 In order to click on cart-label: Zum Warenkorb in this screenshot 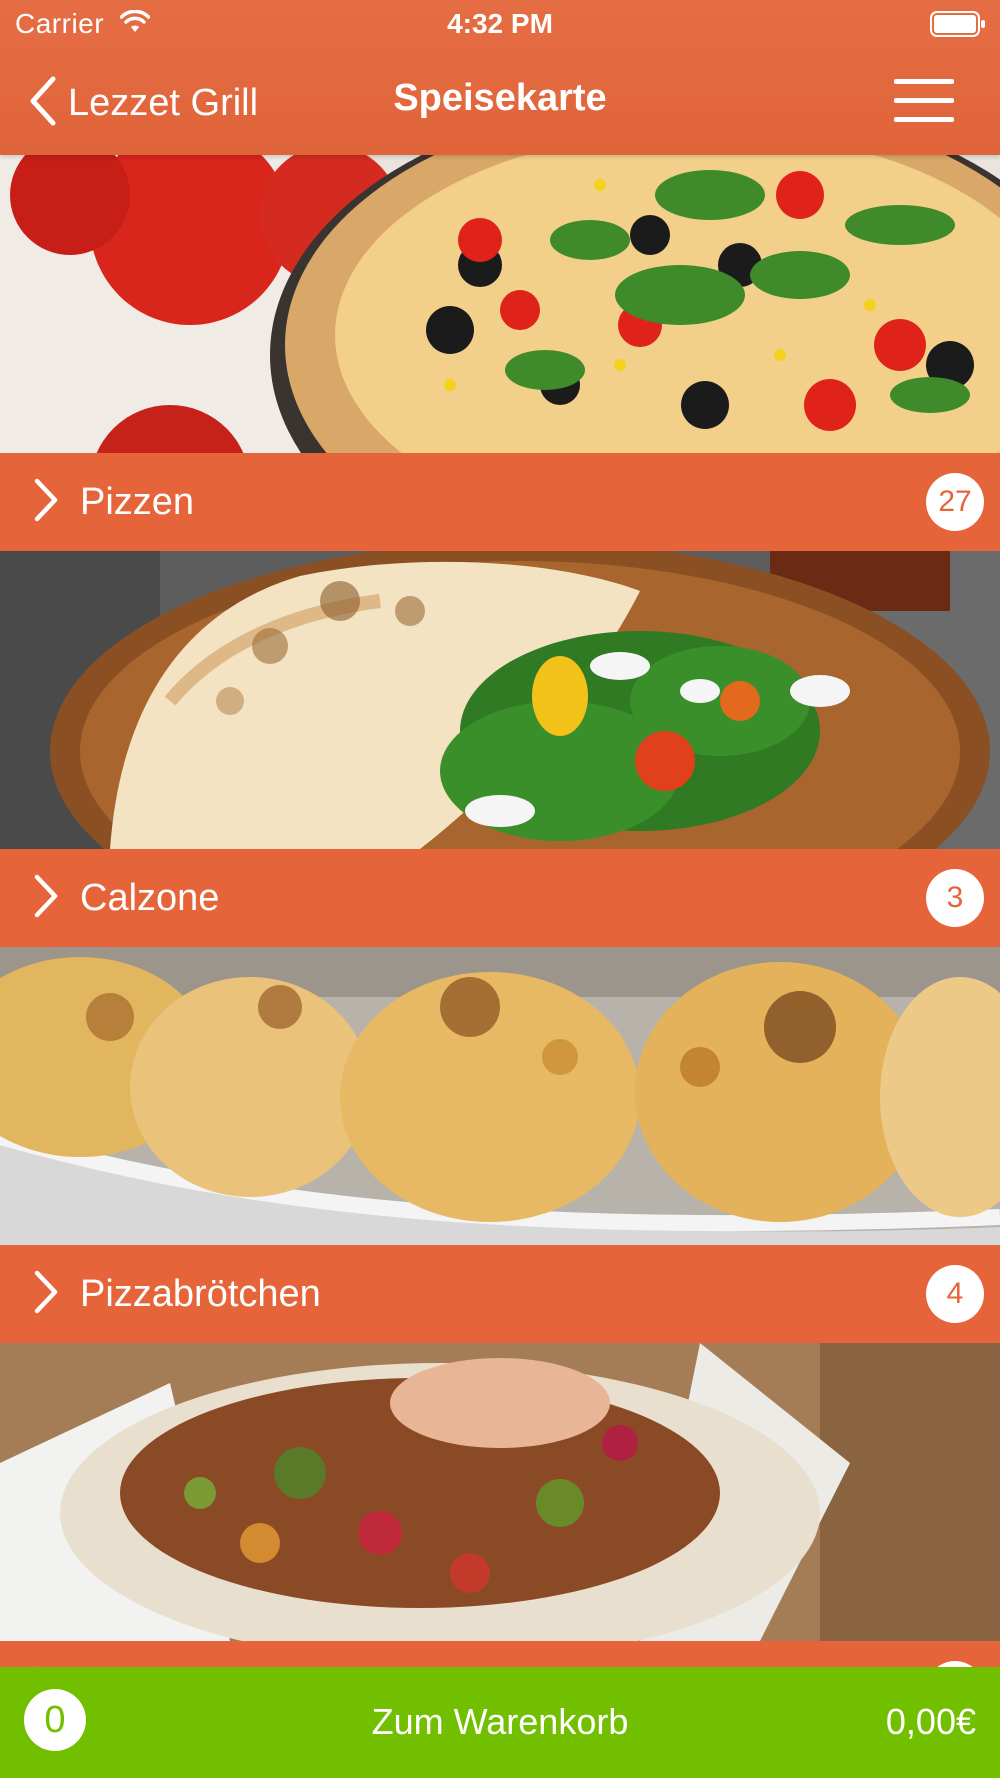, I will do `click(500, 1721)`.